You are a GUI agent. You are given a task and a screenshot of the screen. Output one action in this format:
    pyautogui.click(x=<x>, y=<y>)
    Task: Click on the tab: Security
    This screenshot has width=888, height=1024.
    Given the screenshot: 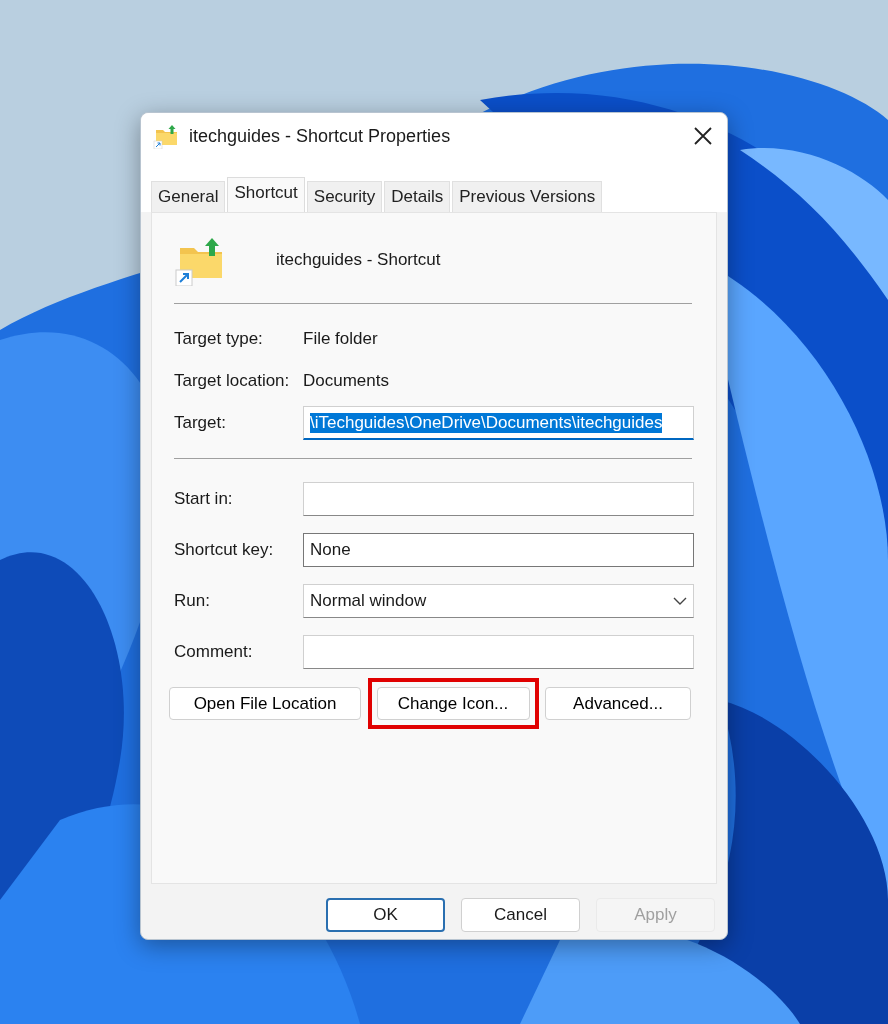 What is the action you would take?
    pyautogui.click(x=344, y=196)
    